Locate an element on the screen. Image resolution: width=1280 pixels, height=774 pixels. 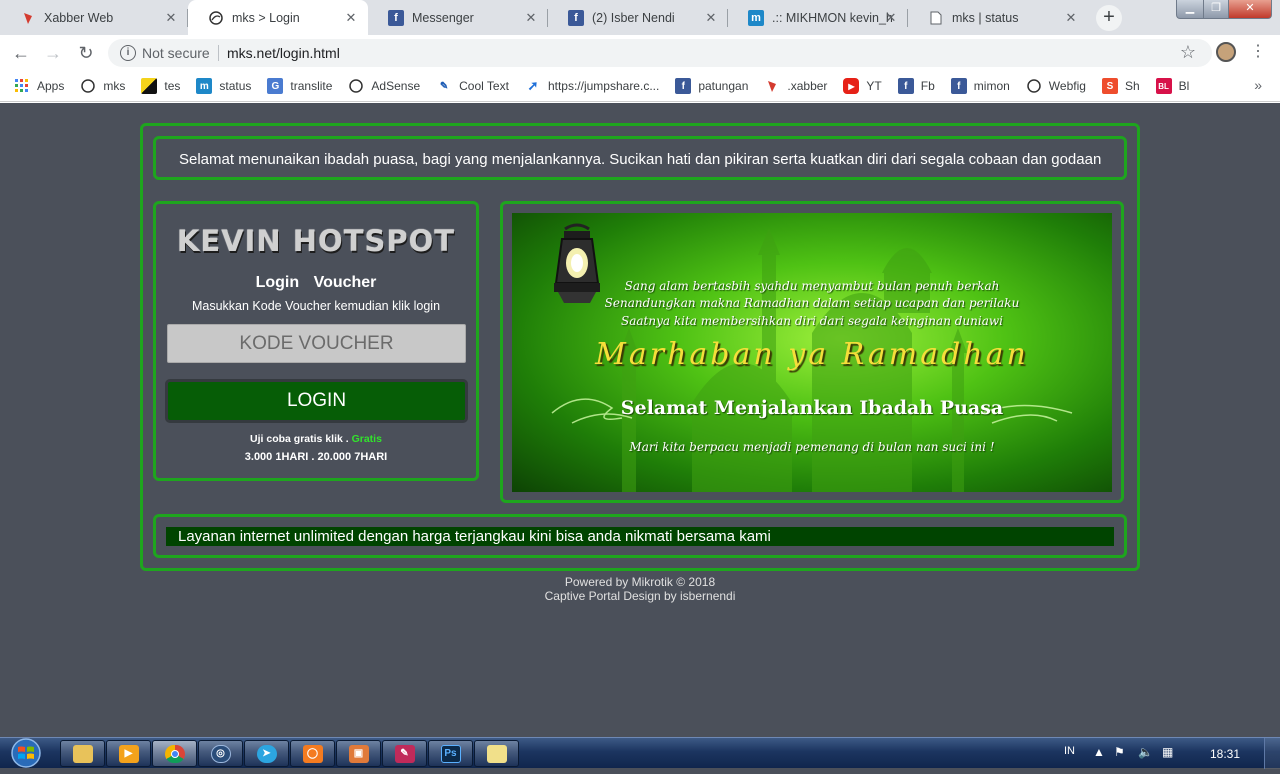
bookmark-yt: ▶ YT is located at coordinates (862, 86).